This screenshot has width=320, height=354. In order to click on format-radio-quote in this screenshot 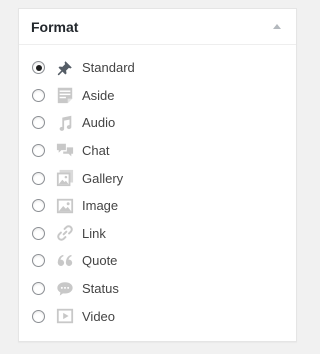, I will do `click(38, 261)`.